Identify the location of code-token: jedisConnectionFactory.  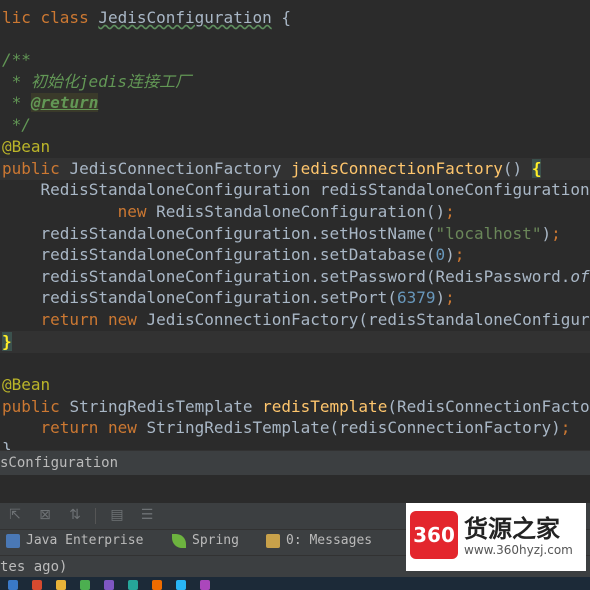
(397, 168).